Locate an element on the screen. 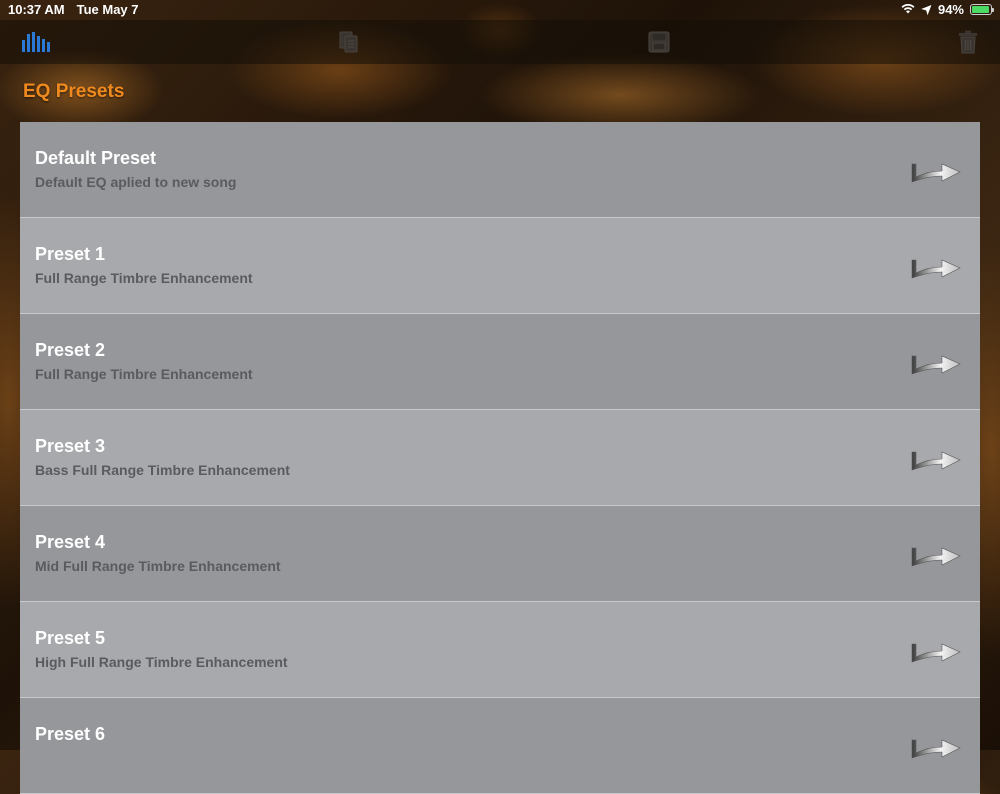 The height and width of the screenshot is (794, 1000). preset-subtitle: Bass Full Range Timbre Enhancement is located at coordinates (162, 470).